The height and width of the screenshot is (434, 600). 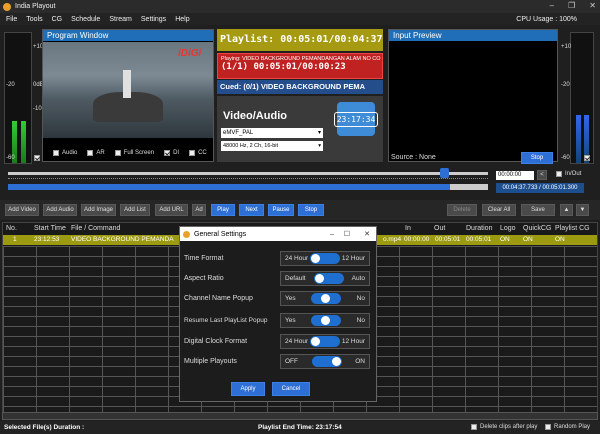 What do you see at coordinates (272, 146) in the screenshot?
I see `audio-format-select: 48000 Hz, 2 Ch, 16-bit ▾` at bounding box center [272, 146].